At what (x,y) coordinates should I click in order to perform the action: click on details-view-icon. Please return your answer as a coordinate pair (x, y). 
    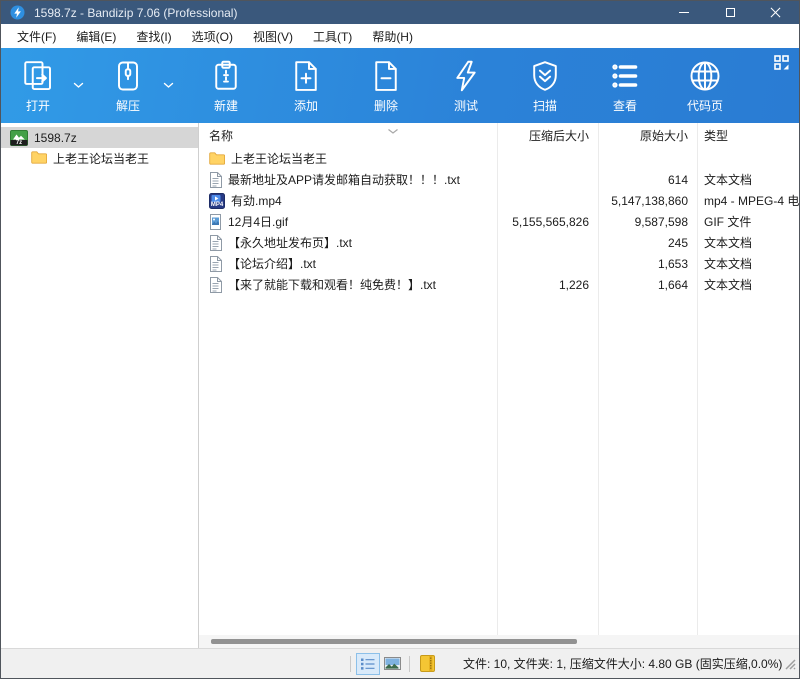
    Looking at the image, I should click on (368, 664).